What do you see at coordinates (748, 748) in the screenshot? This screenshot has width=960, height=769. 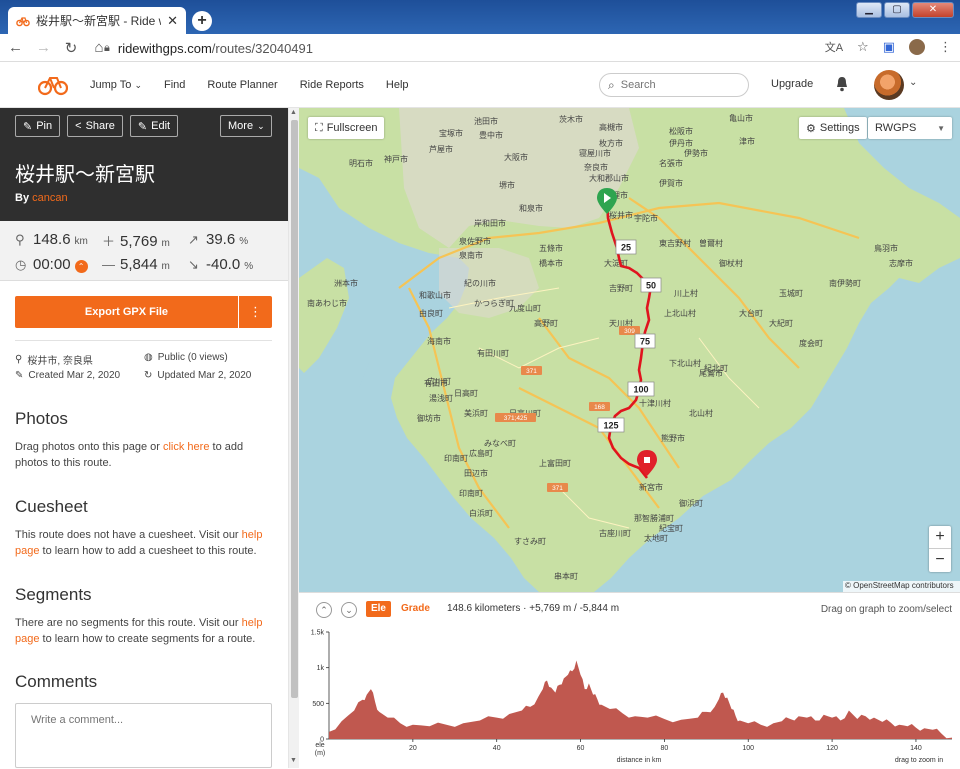 I see `x-tick-label: 100` at bounding box center [748, 748].